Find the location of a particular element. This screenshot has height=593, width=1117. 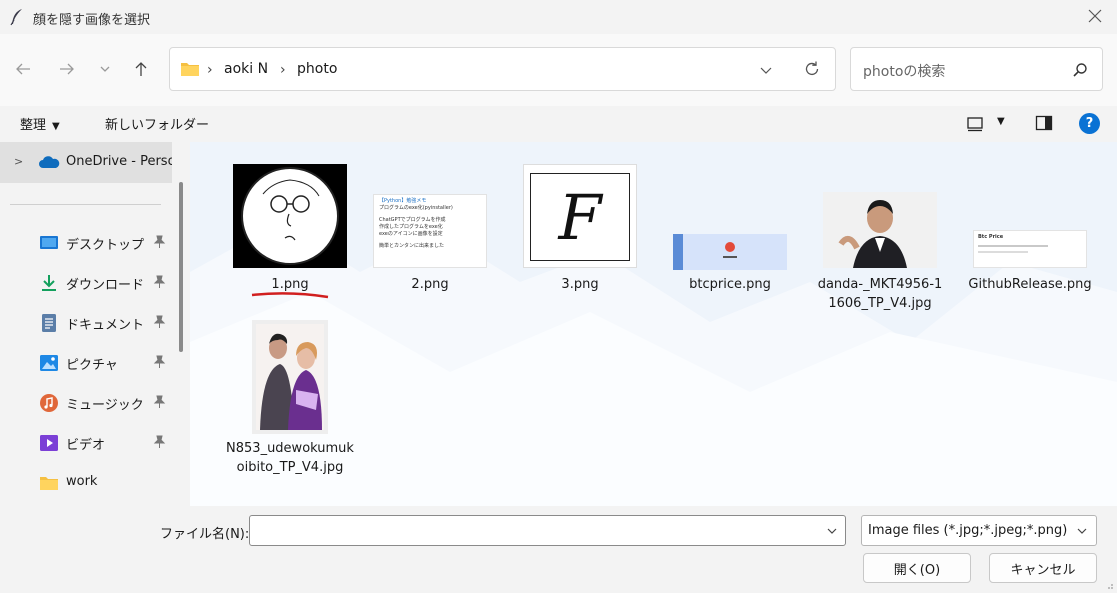

video-icon is located at coordinates (49, 443).